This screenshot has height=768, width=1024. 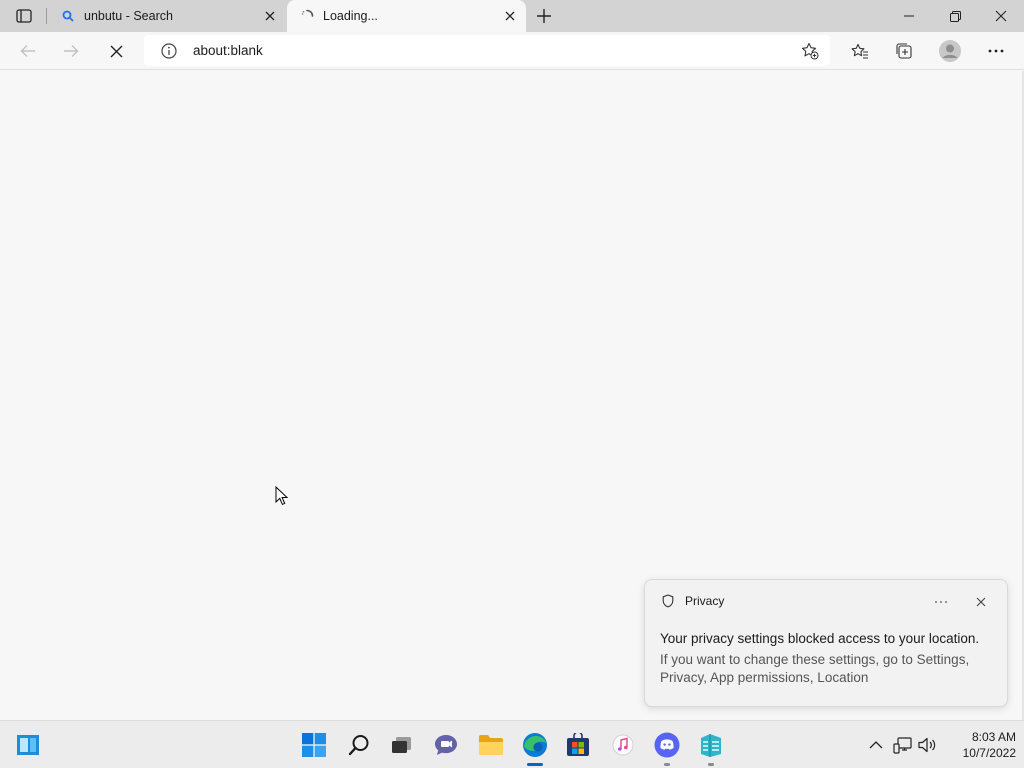 I want to click on favorites-button, so click(x=860, y=51).